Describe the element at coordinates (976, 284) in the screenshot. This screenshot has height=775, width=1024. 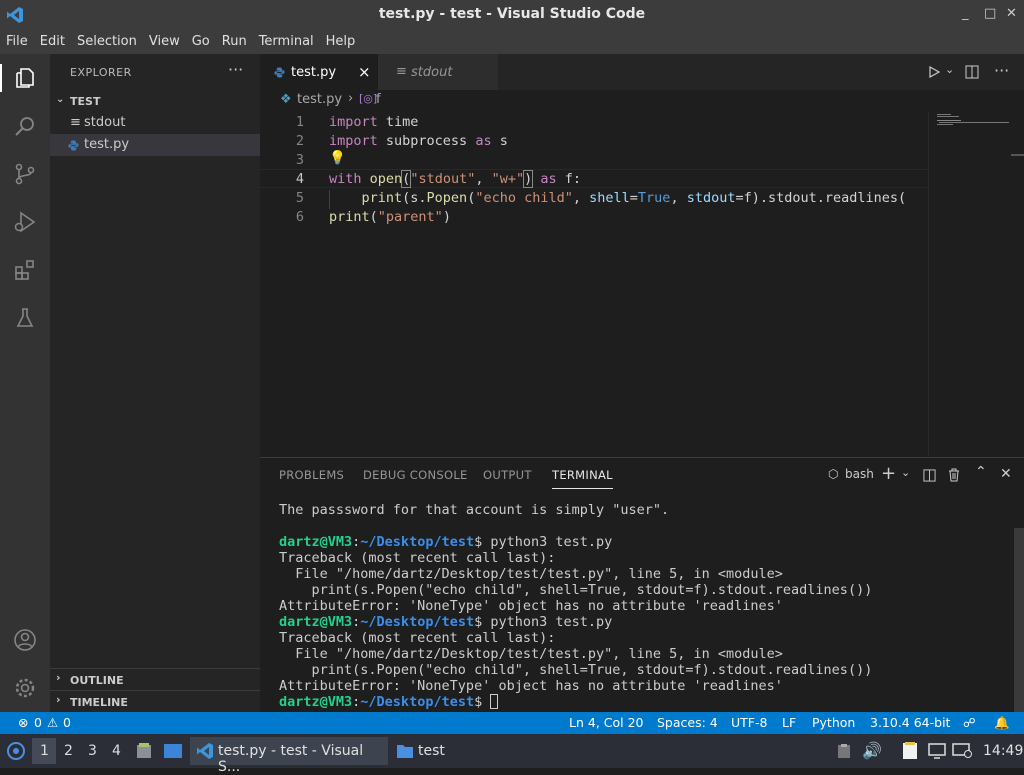
I see `minimap` at that location.